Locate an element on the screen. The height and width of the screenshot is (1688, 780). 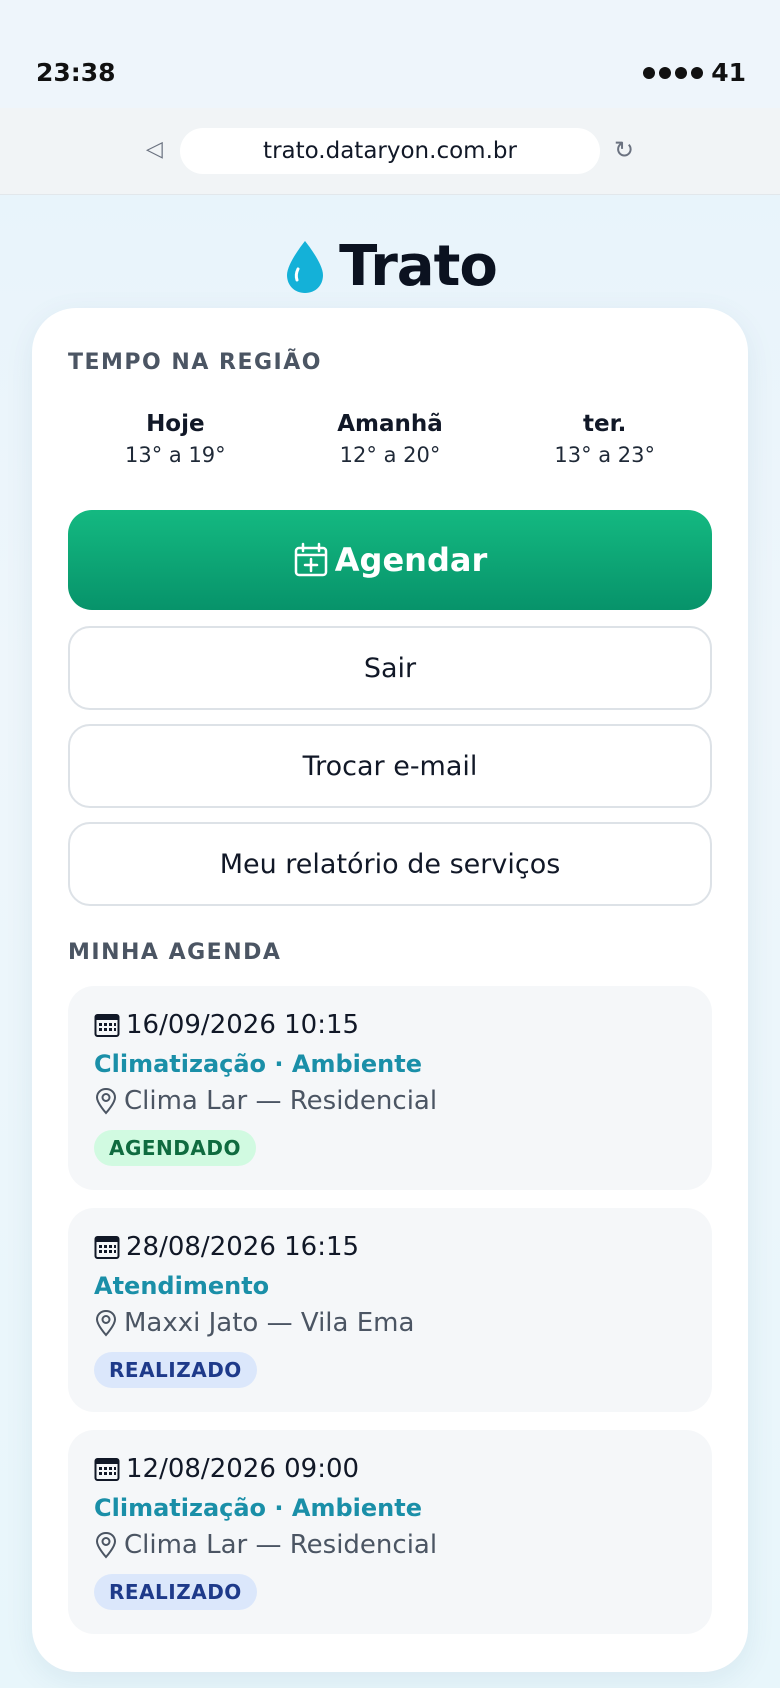
water-drop-icon is located at coordinates (305, 266).